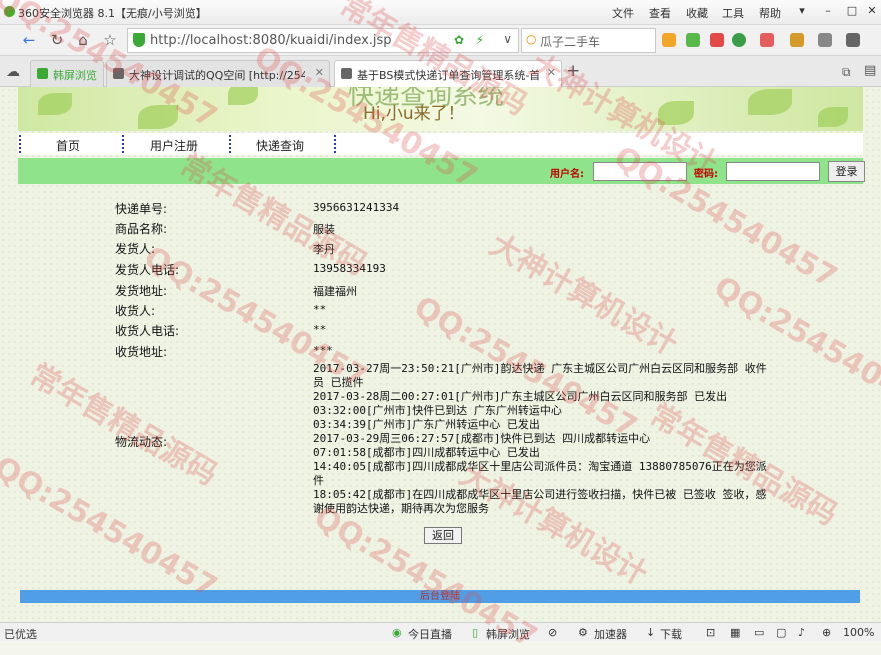 The image size is (881, 655). Describe the element at coordinates (335, 291) in the screenshot. I see `detail-value: 福建福州` at that location.